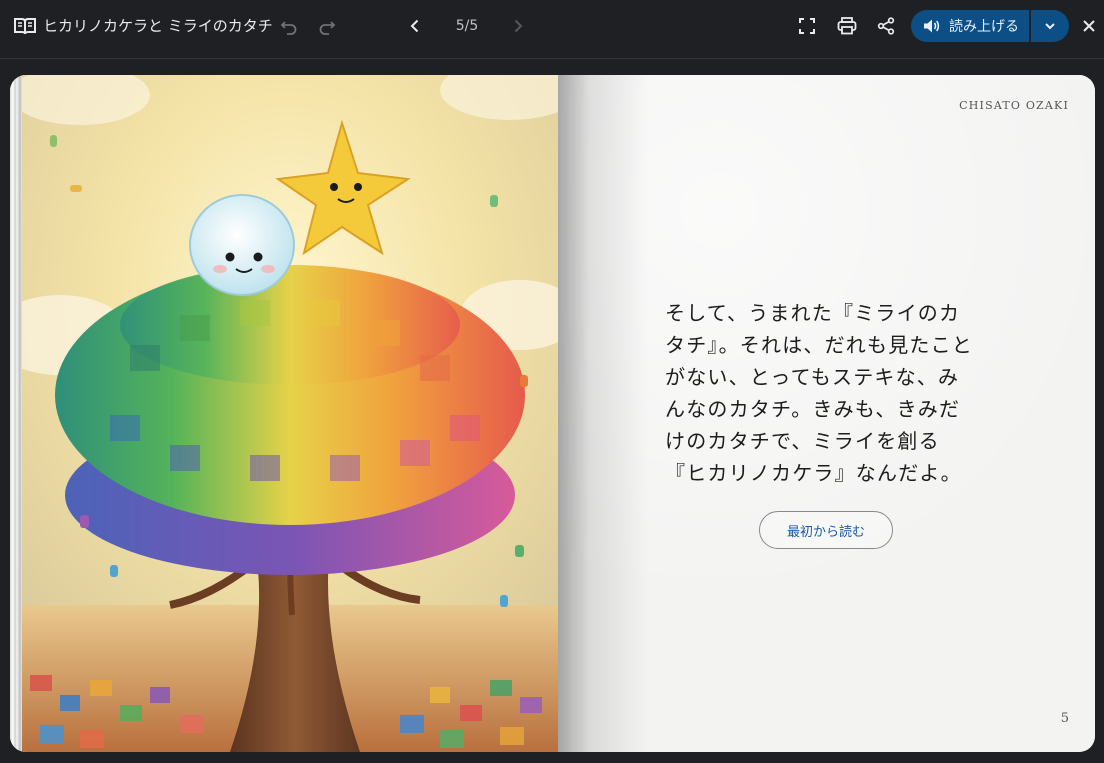 The image size is (1104, 763). I want to click on document-title: ヒカリノカケラと ミライのカタチ, so click(158, 26).